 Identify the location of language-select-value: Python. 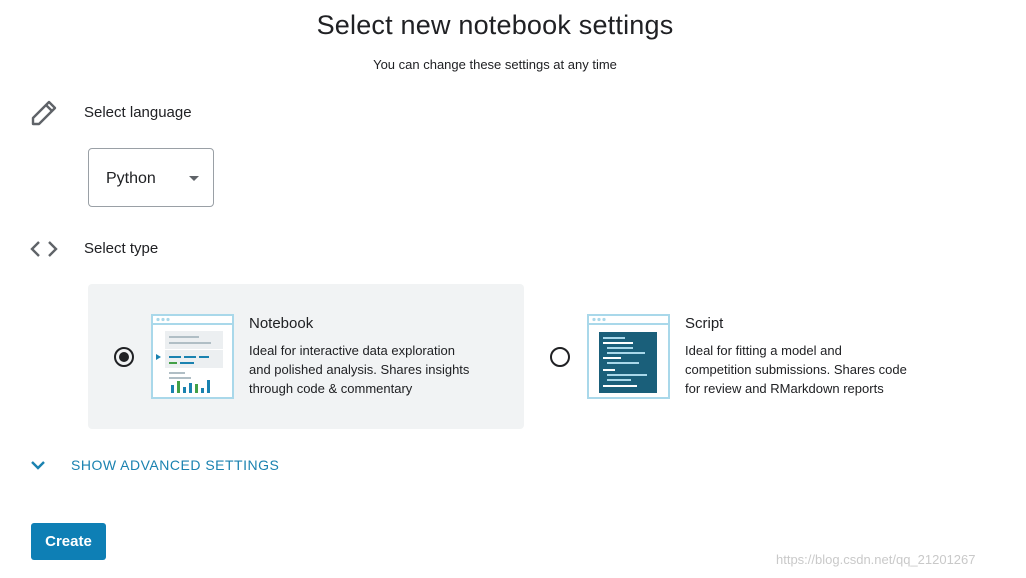
(131, 178).